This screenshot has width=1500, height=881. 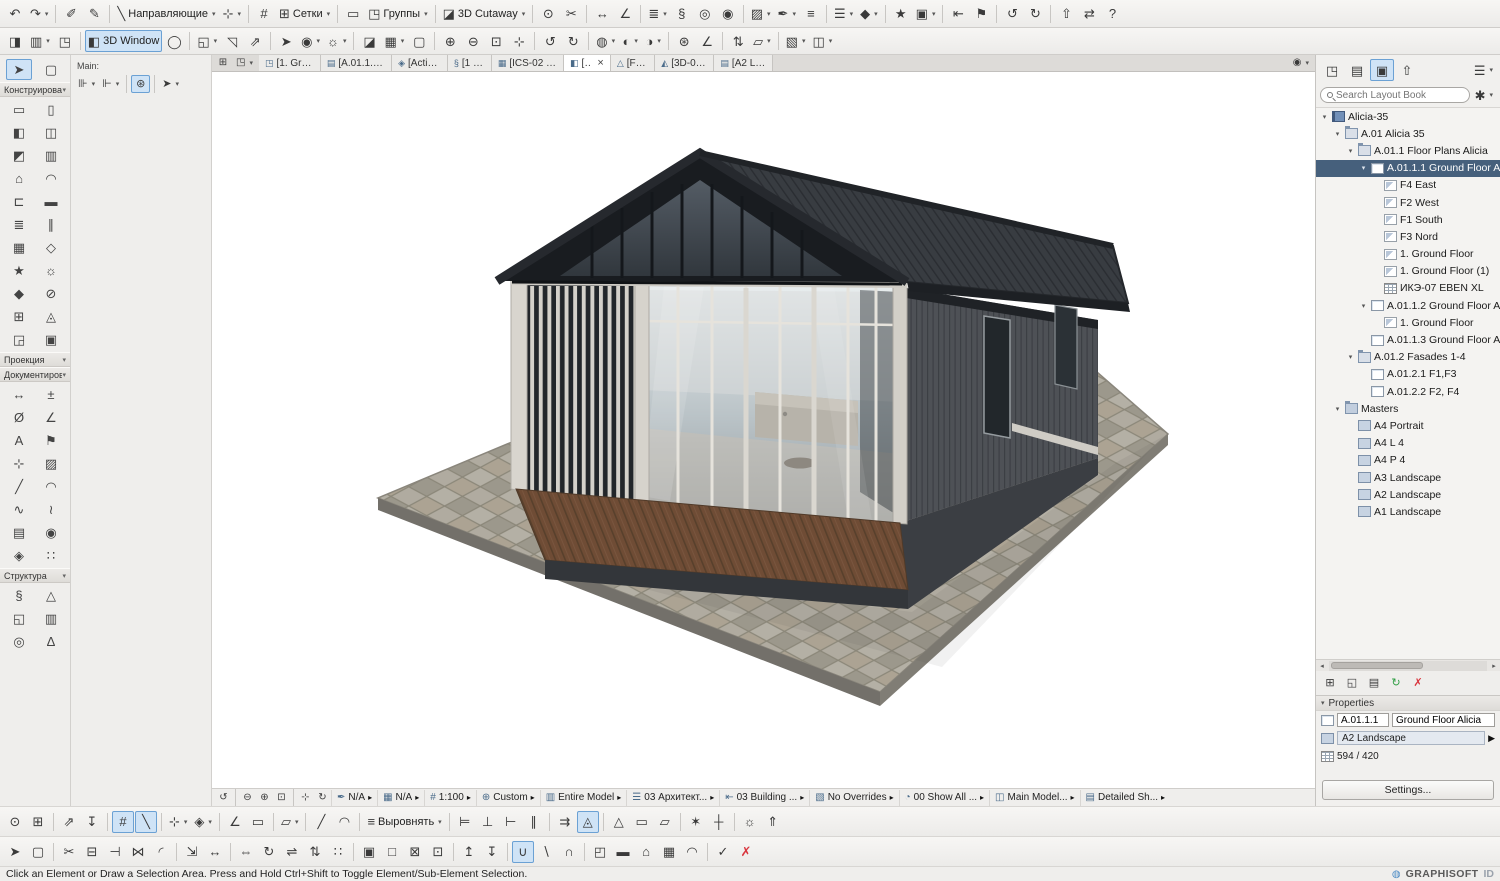 What do you see at coordinates (692, 852) in the screenshot?
I see `shell-3d-icon: ◠` at bounding box center [692, 852].